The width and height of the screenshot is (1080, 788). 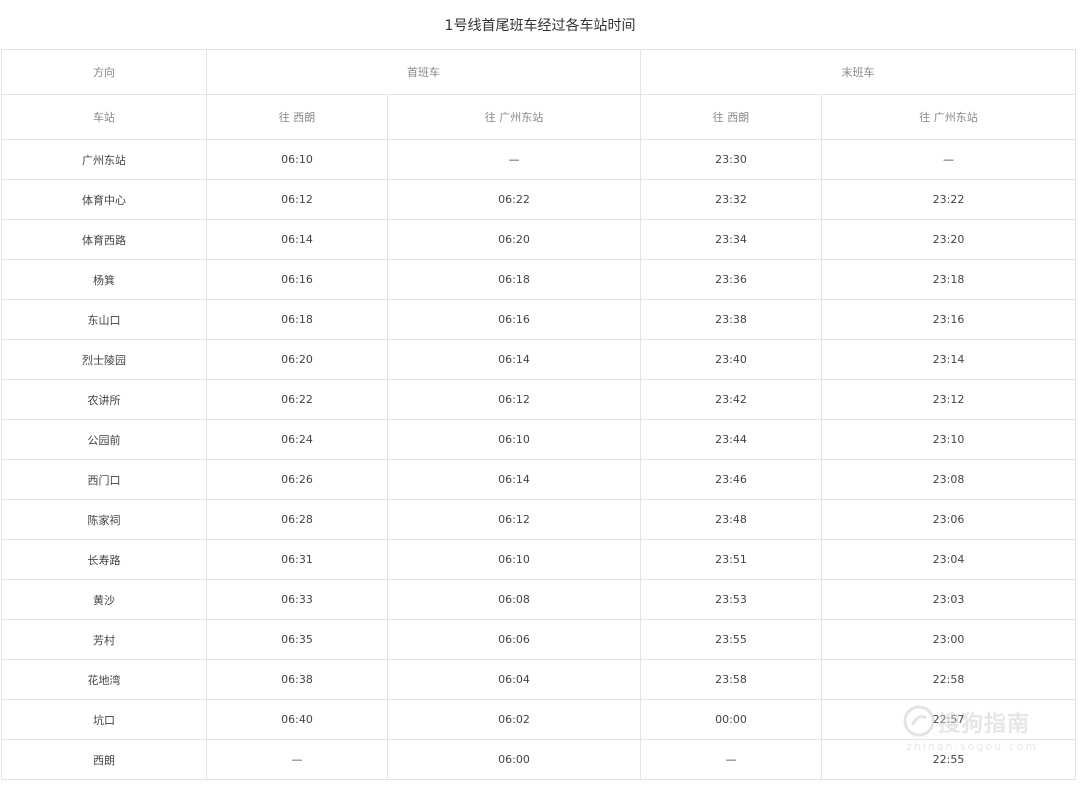 I want to click on station-name-cell: 西朗, so click(x=104, y=759).